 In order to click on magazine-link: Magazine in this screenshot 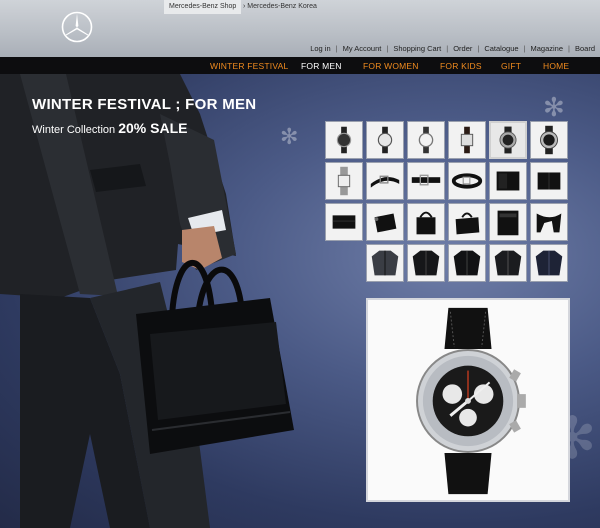, I will do `click(547, 48)`.